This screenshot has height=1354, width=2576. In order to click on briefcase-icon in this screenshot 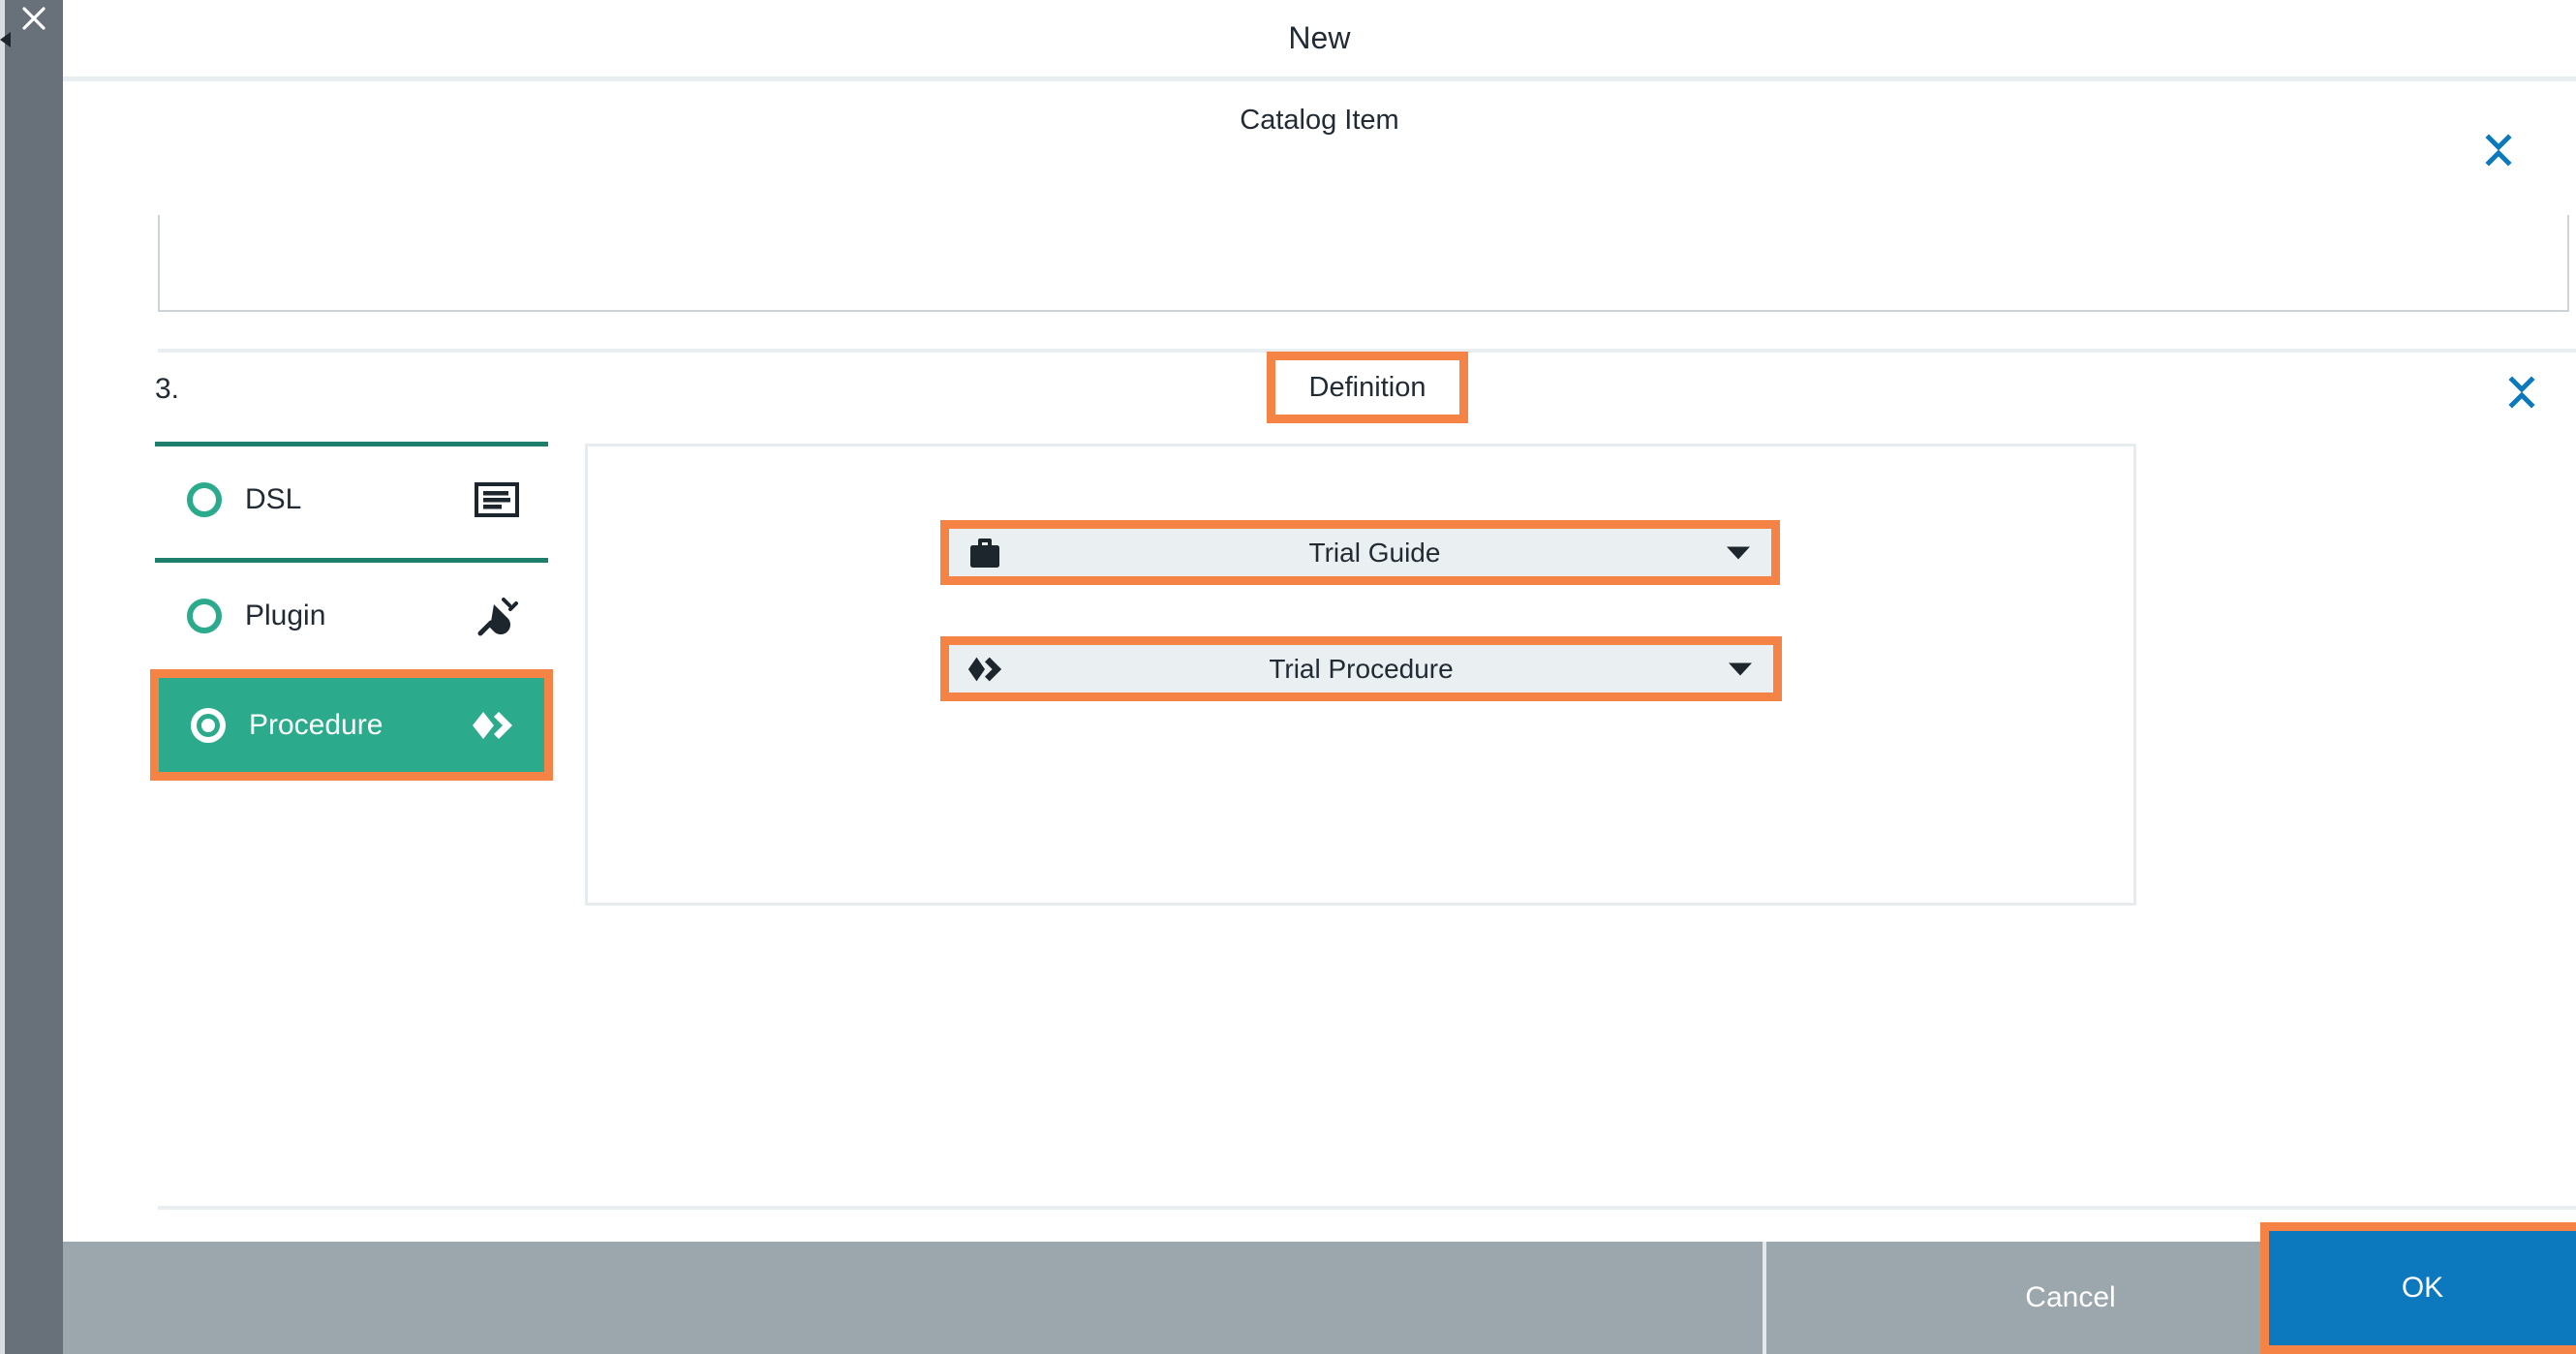, I will do `click(984, 553)`.